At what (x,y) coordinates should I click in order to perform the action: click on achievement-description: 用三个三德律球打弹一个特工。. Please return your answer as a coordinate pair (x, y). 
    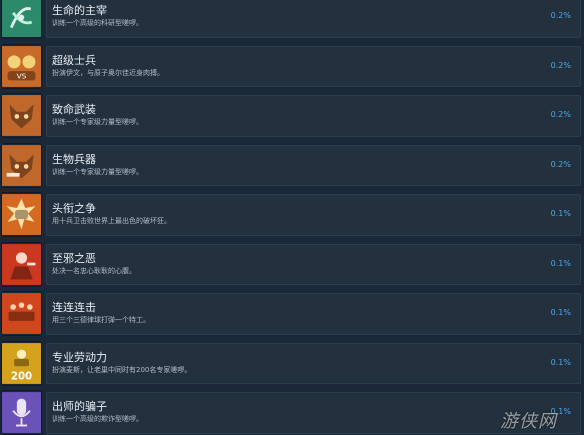
    Looking at the image, I should click on (101, 320).